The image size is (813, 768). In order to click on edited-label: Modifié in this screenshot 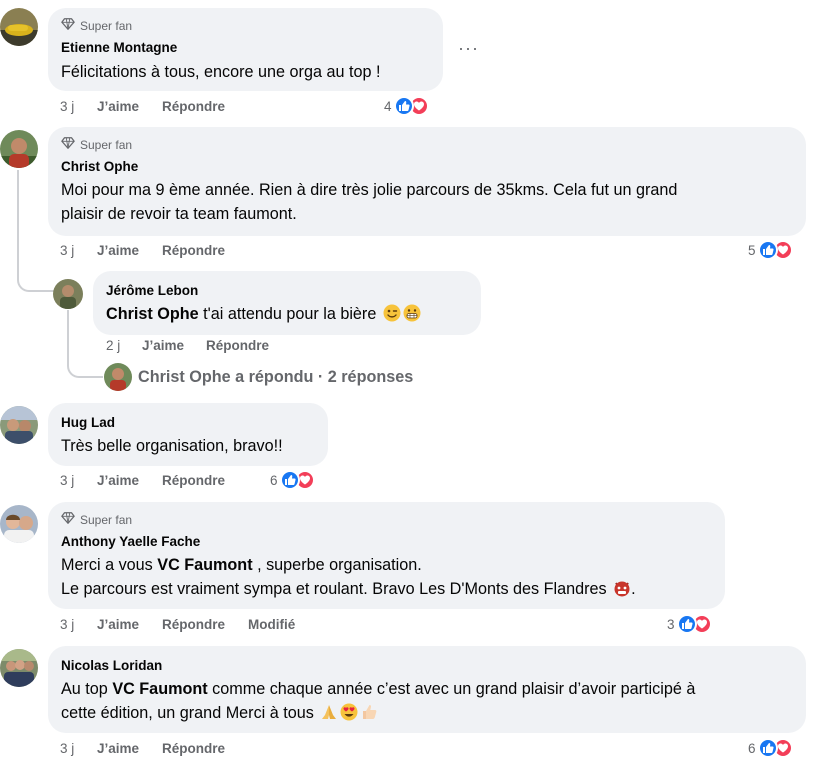, I will do `click(271, 624)`.